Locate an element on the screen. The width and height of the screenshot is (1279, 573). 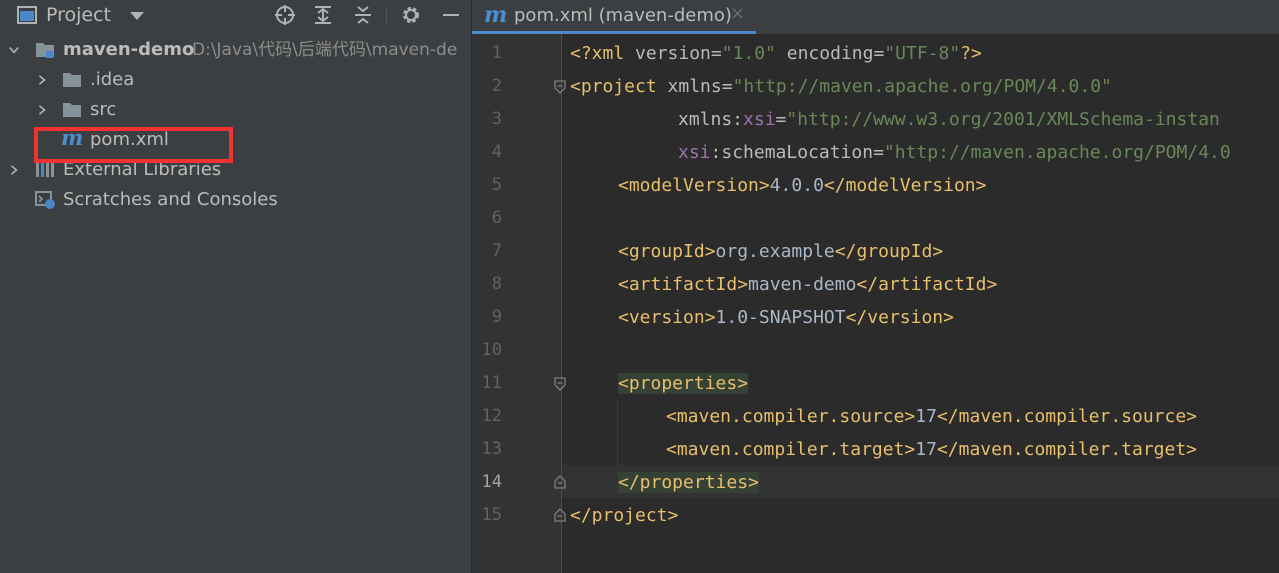
code-line-5: <modelVersion>4.0.0</modelVersion> is located at coordinates (802, 185).